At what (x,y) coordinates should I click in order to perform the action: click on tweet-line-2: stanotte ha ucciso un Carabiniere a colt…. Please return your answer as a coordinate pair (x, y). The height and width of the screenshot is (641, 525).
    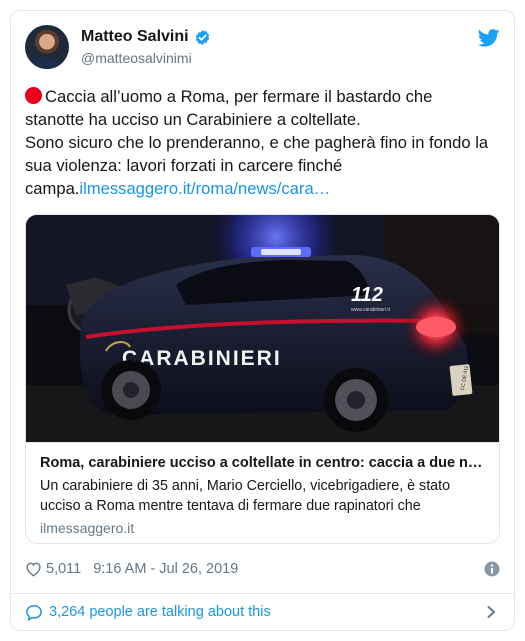
    Looking at the image, I should click on (193, 119).